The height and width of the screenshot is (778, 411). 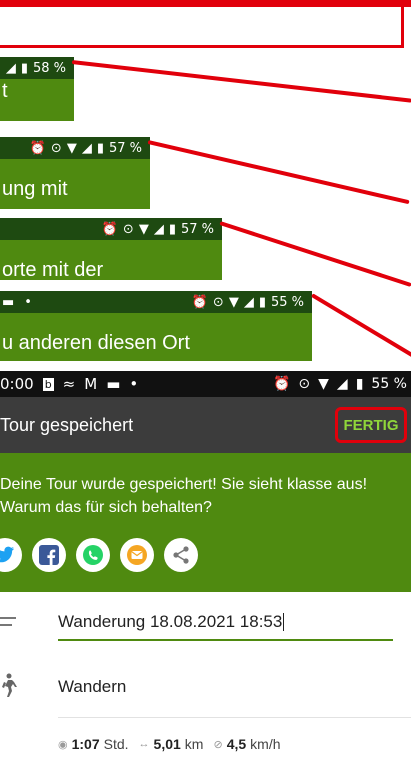 I want to click on text-cursor, so click(x=284, y=622).